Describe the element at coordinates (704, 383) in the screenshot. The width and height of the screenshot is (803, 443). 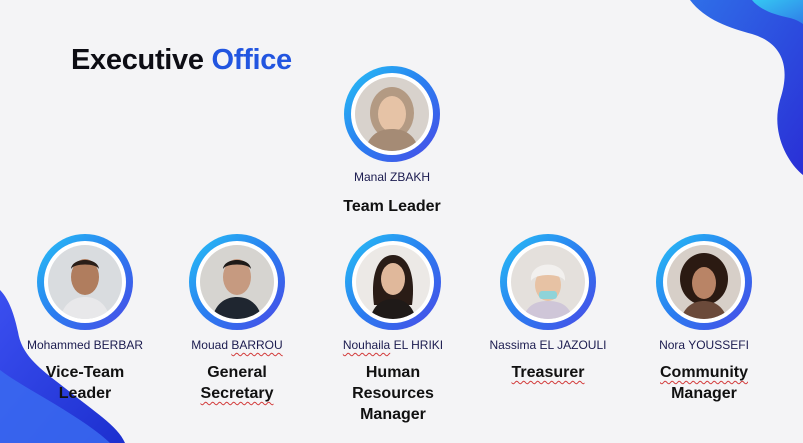
I see `member-role: Community Manager` at that location.